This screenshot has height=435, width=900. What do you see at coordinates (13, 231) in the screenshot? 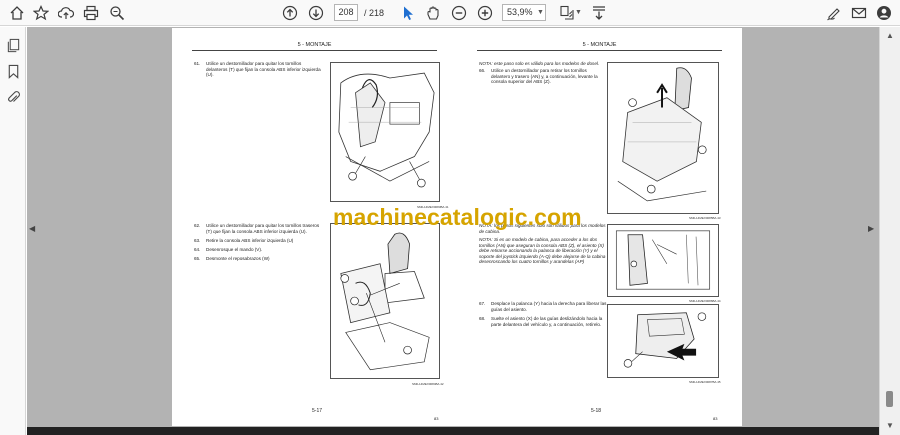
I see `left-sidebar` at bounding box center [13, 231].